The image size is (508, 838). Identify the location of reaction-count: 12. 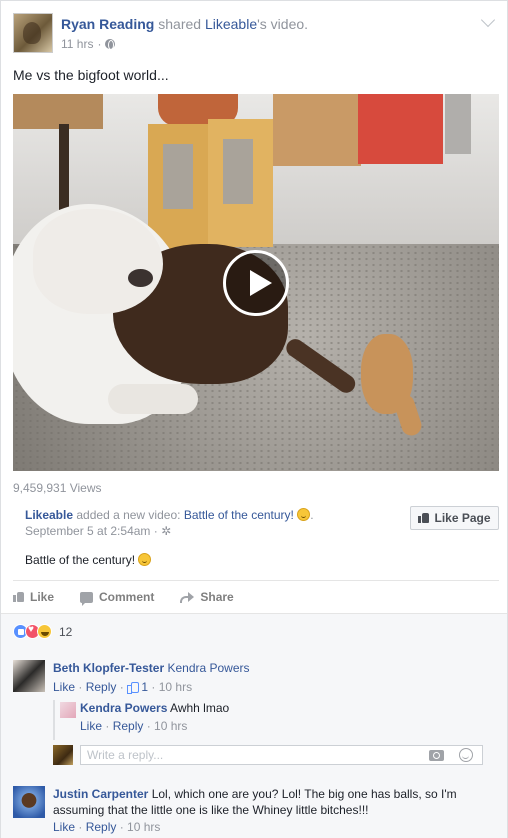
(66, 631).